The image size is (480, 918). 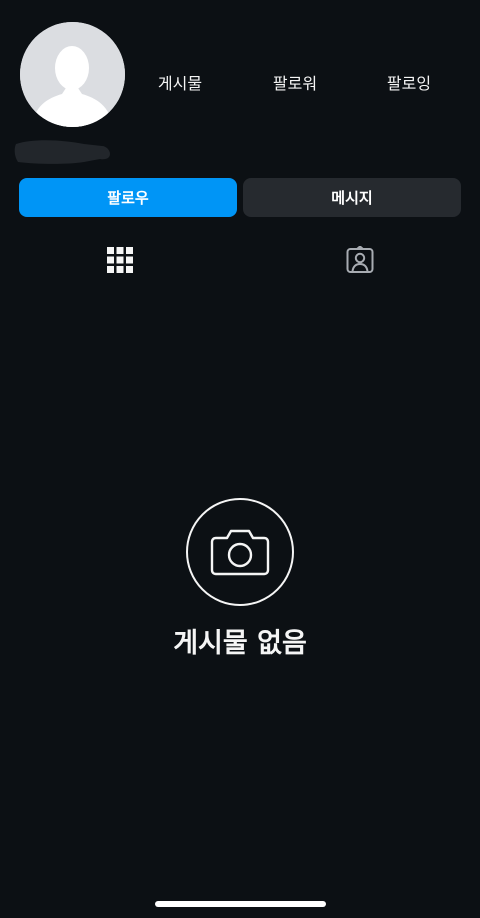 I want to click on stat-followers-label: 팔로워, so click(x=295, y=84).